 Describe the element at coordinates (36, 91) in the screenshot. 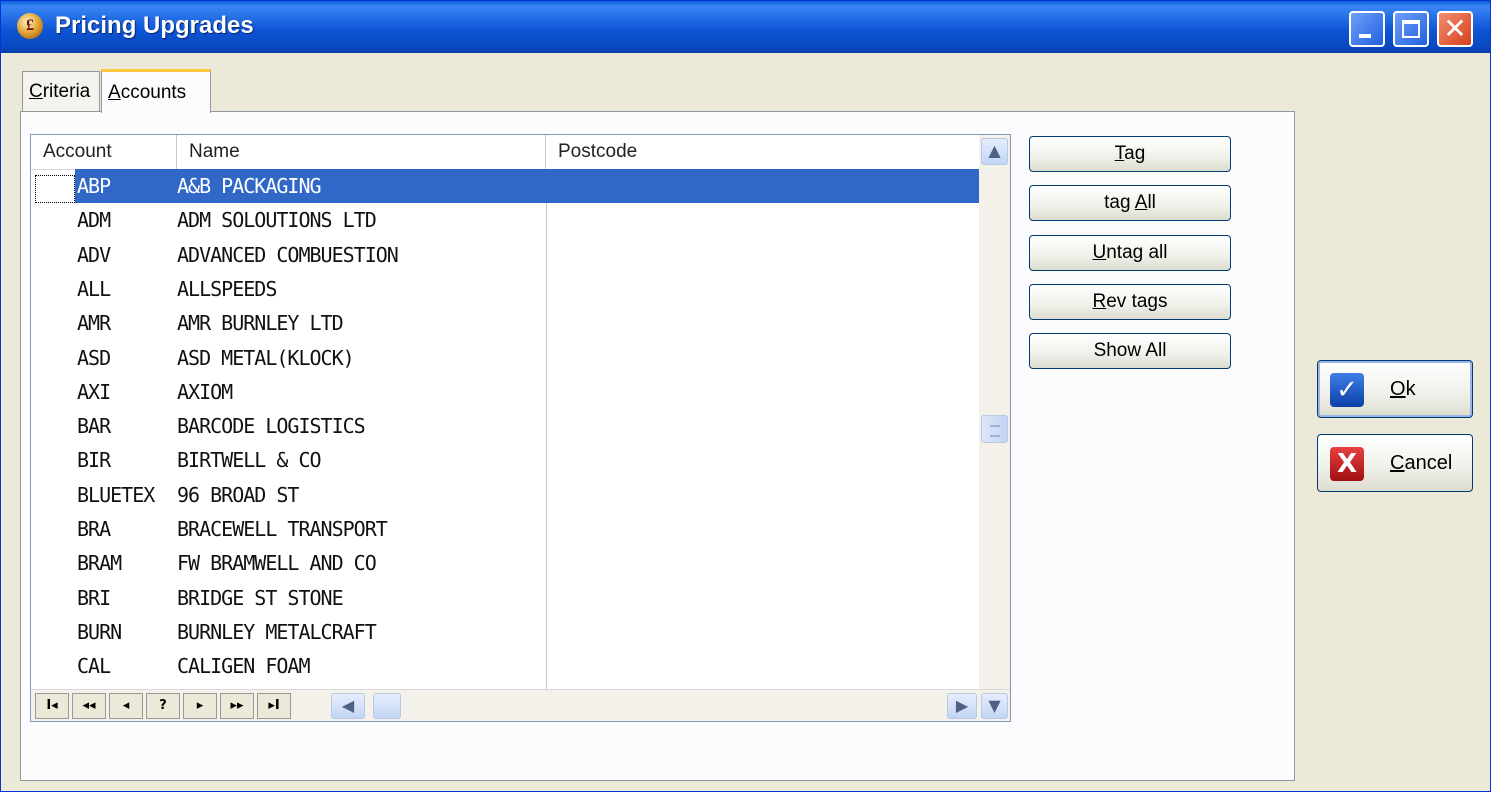

I see `tab-criteria-accesskey: C` at that location.